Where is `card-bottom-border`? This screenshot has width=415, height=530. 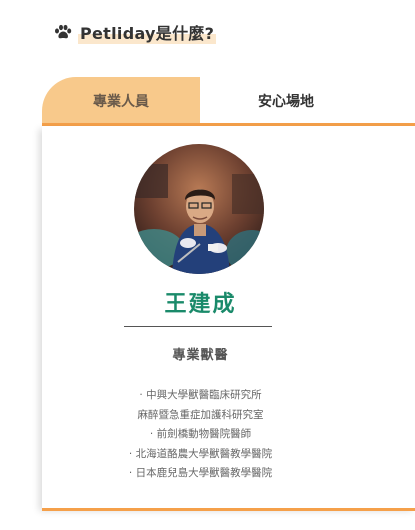 card-bottom-border is located at coordinates (228, 509).